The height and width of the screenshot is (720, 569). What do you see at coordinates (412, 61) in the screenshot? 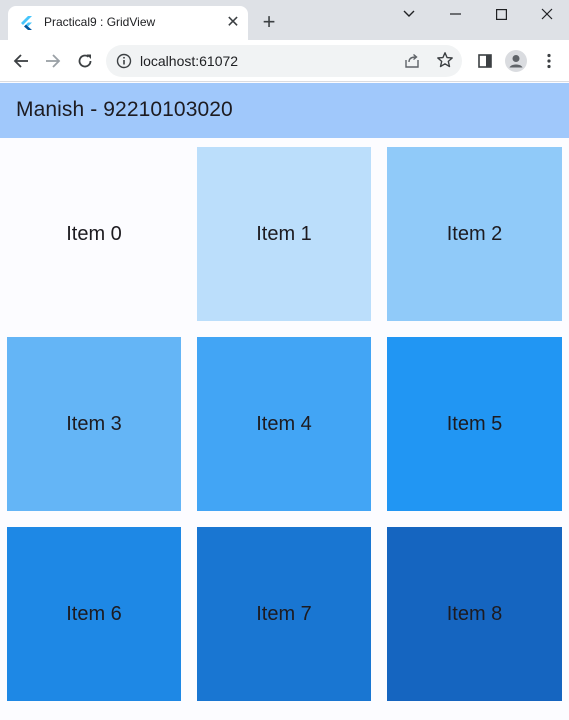
I see `share-icon` at bounding box center [412, 61].